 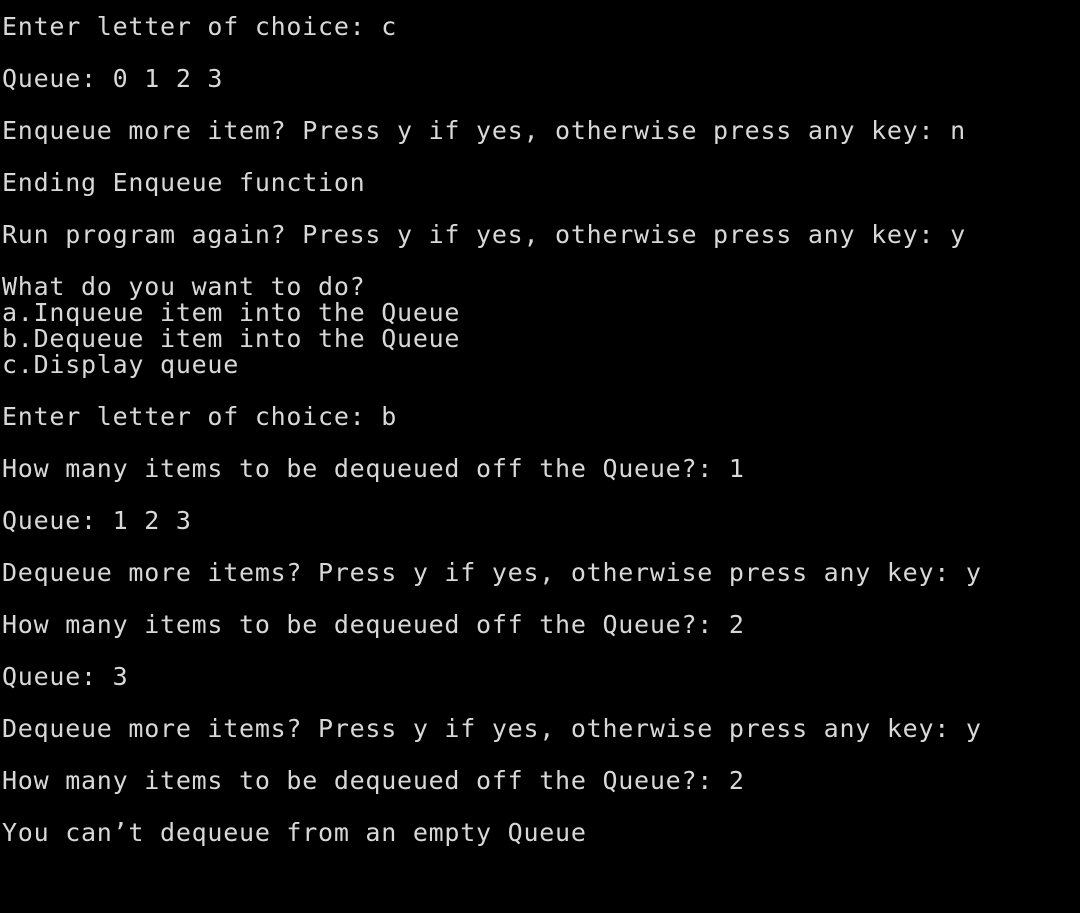 I want to click on console-line: Ending Enqueue function, so click(x=184, y=182).